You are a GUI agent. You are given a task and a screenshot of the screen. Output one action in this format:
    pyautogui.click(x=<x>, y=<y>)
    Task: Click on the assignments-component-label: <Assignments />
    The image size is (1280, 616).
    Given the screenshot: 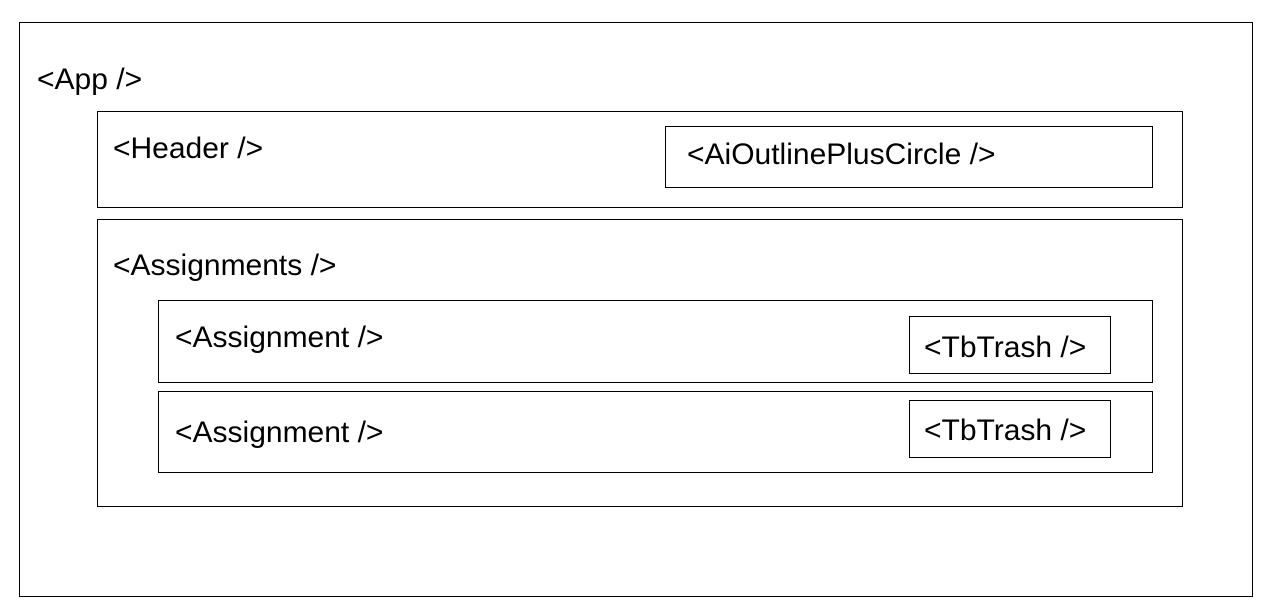 What is the action you would take?
    pyautogui.click(x=225, y=265)
    